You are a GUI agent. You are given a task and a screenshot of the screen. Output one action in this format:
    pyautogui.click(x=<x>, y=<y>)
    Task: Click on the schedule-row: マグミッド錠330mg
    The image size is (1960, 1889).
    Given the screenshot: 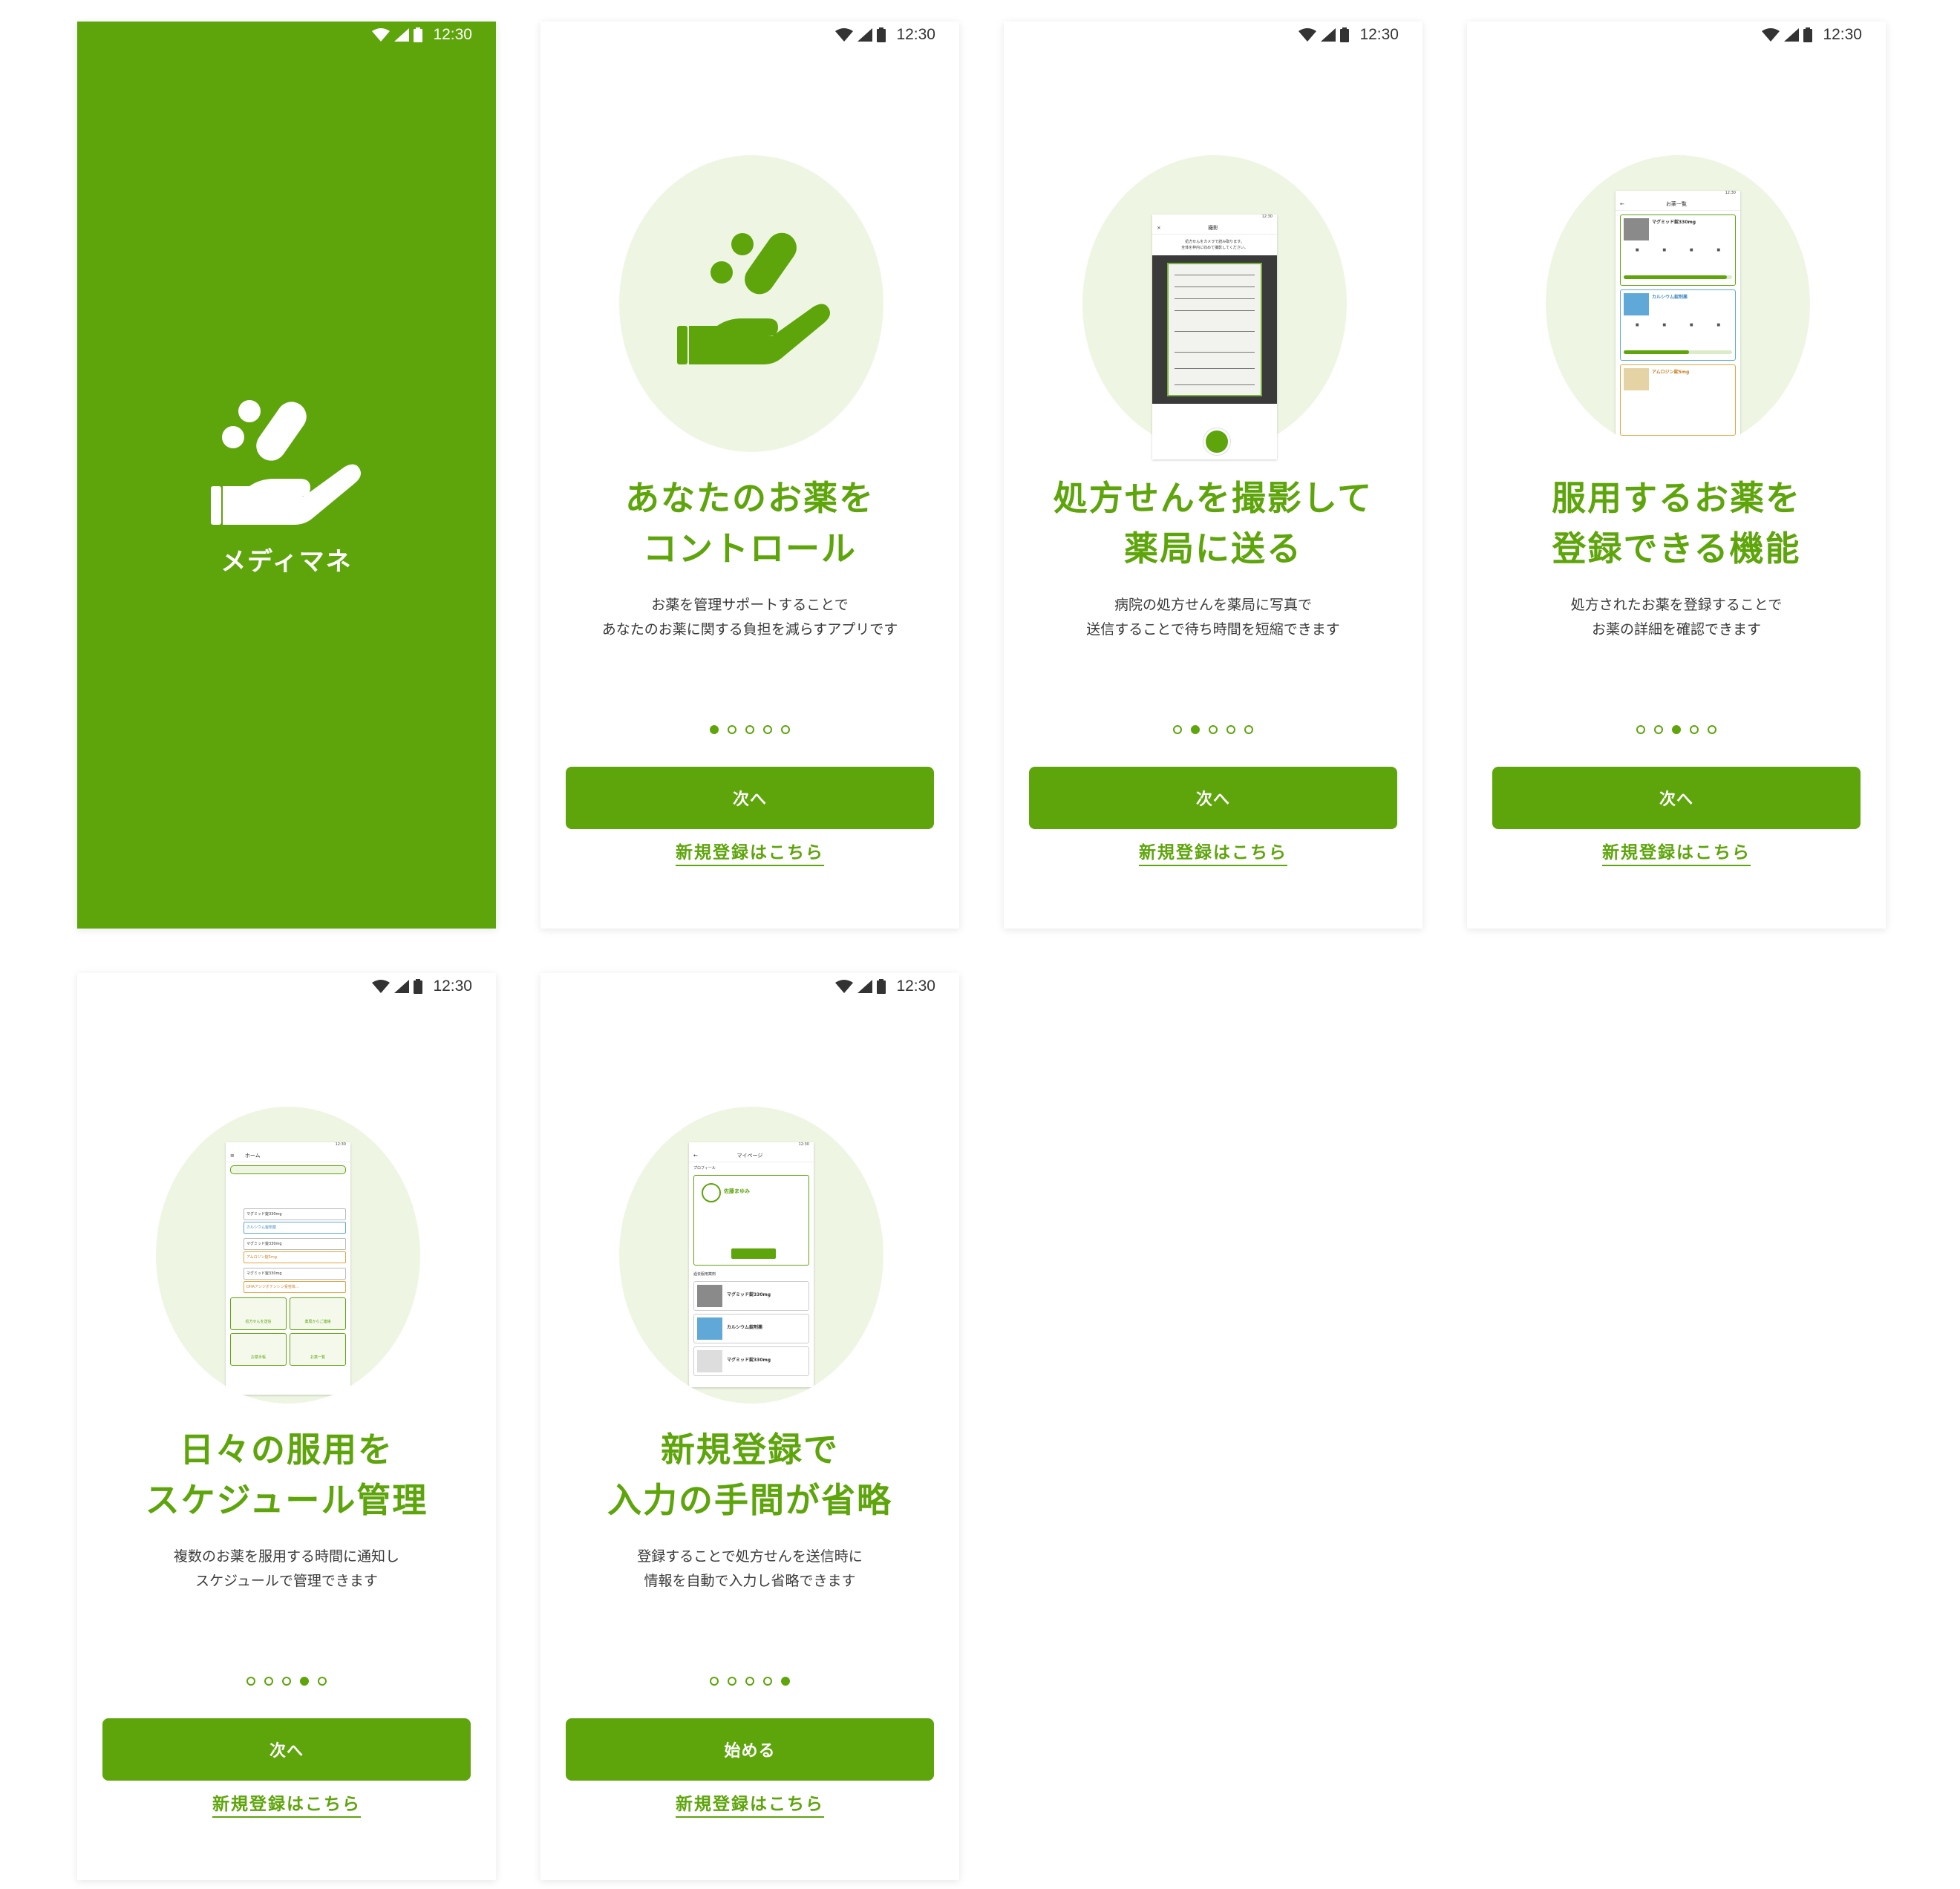 What is the action you would take?
    pyautogui.click(x=295, y=1214)
    